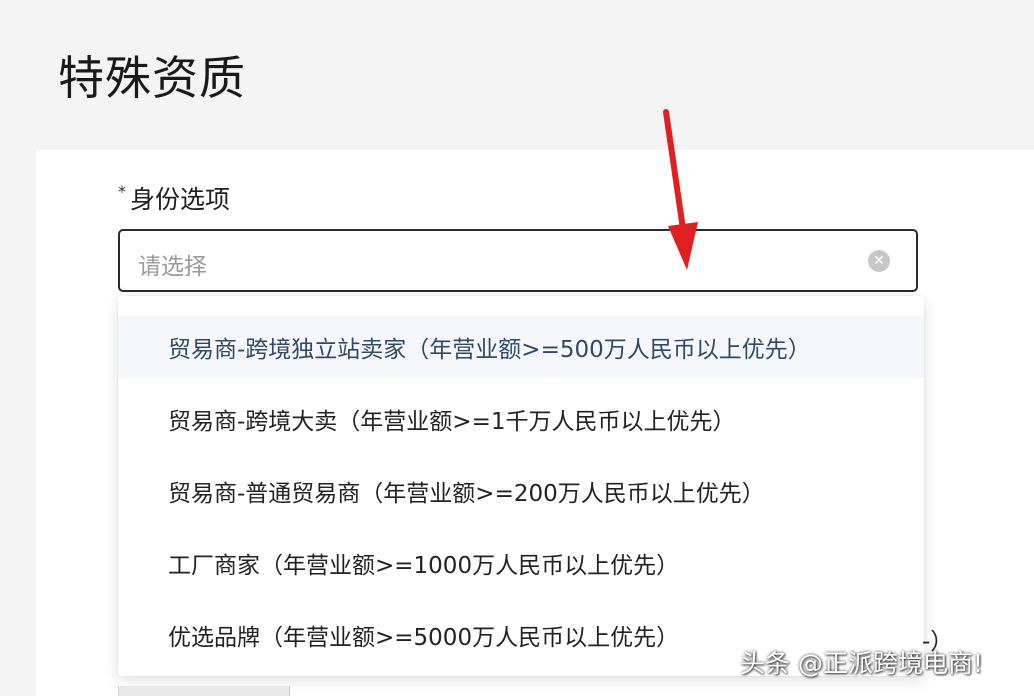 This screenshot has width=1034, height=696. I want to click on identity-field-label-text: 身份选项, so click(180, 199).